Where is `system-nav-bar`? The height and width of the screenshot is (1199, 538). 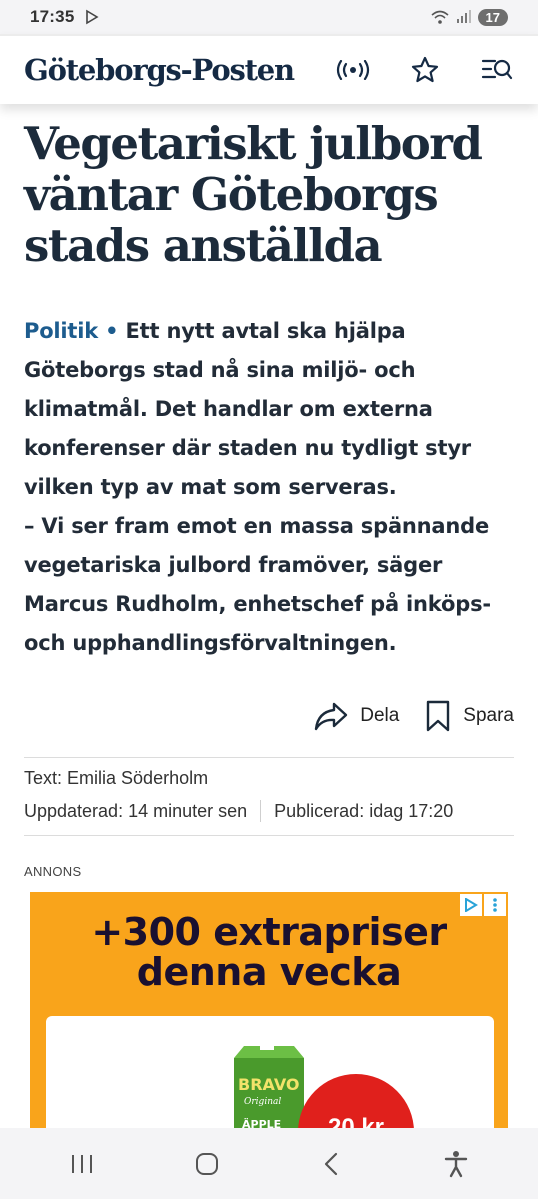
system-nav-bar is located at coordinates (269, 1163).